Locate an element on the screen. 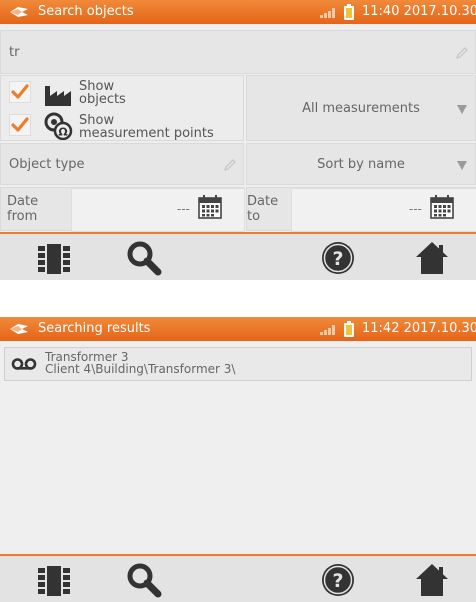 Image resolution: width=476 pixels, height=602 pixels. measurements-select-value: All measurements is located at coordinates (361, 108).